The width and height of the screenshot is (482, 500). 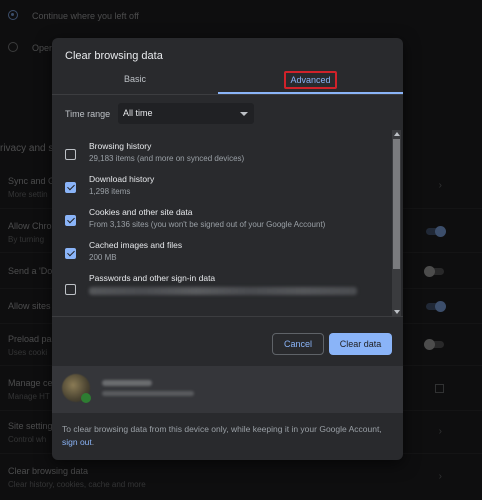 What do you see at coordinates (222, 253) in the screenshot?
I see `list-item-cached-images: Cached images and files 200 MB` at bounding box center [222, 253].